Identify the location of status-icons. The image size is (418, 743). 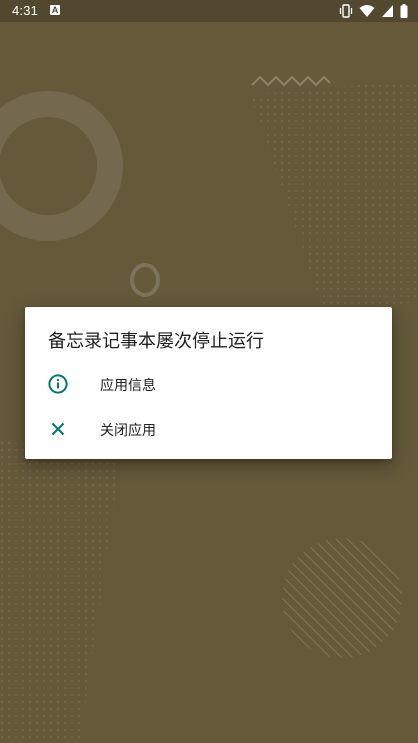
(373, 11).